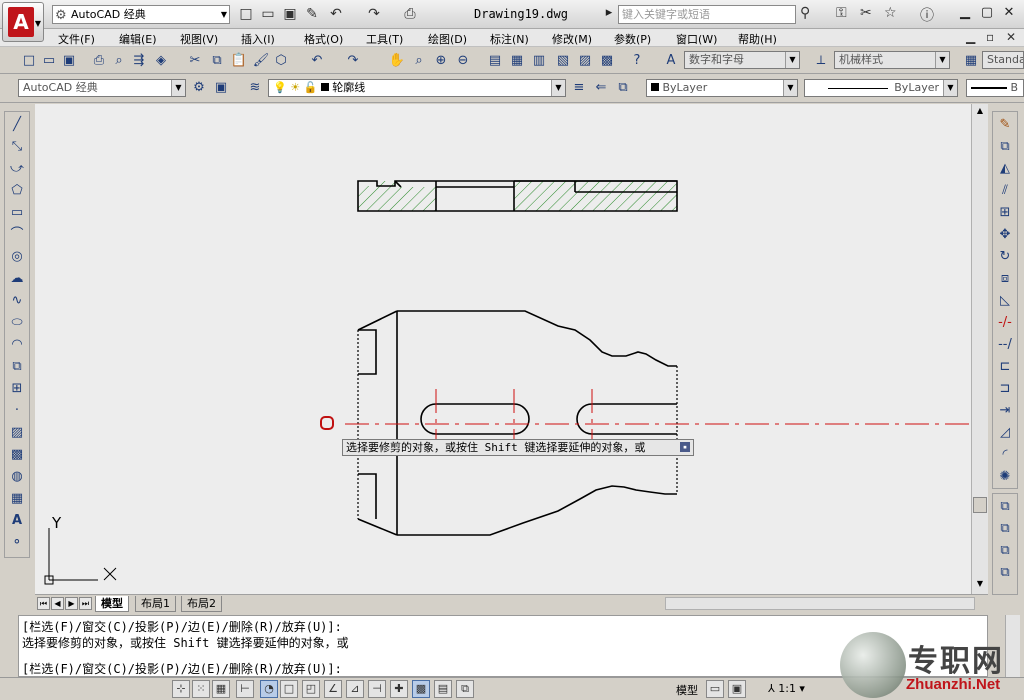 Image resolution: width=1024 pixels, height=700 pixels. Describe the element at coordinates (23, 22) in the screenshot. I see `application-menu-button: A ▼` at that location.